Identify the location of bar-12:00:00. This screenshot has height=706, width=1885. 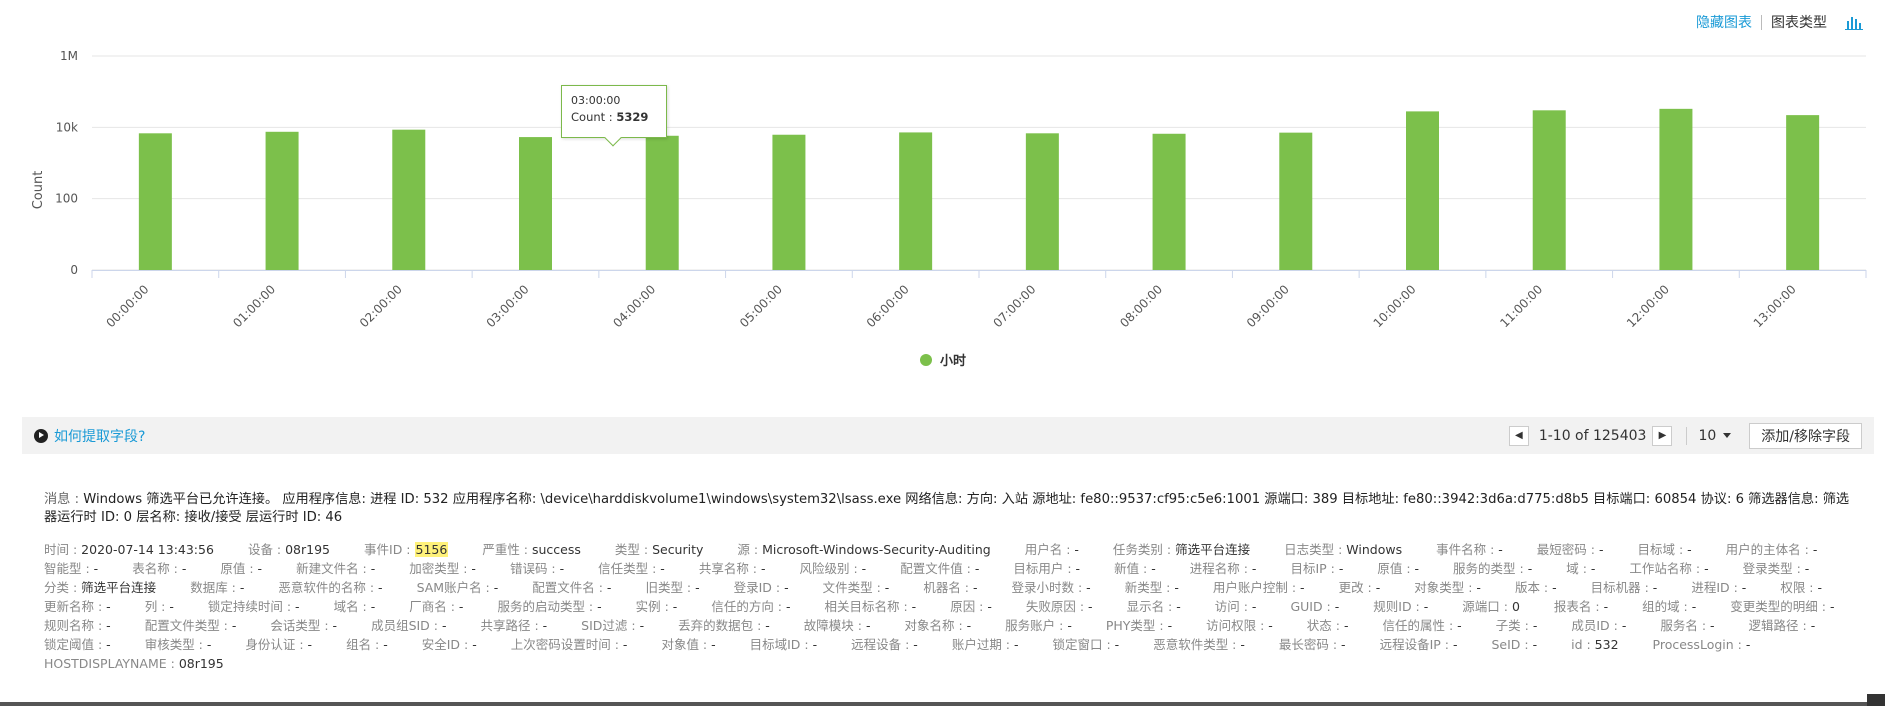
(1676, 189).